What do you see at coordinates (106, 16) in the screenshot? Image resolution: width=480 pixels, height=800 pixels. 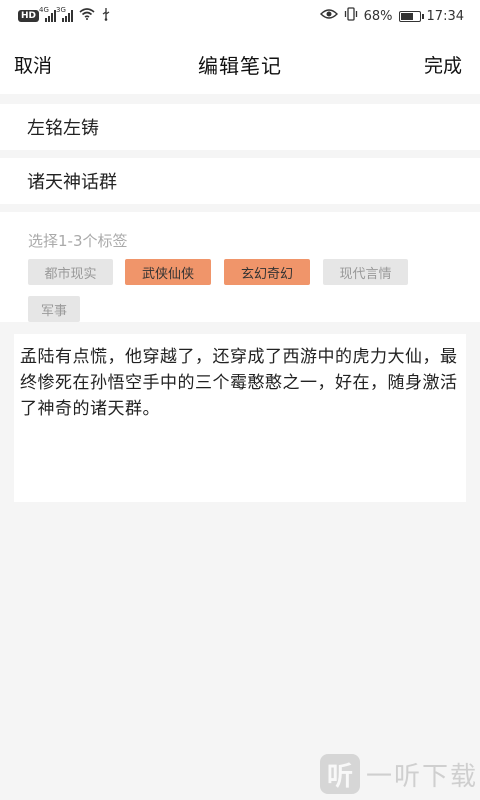 I see `usb-icon` at bounding box center [106, 16].